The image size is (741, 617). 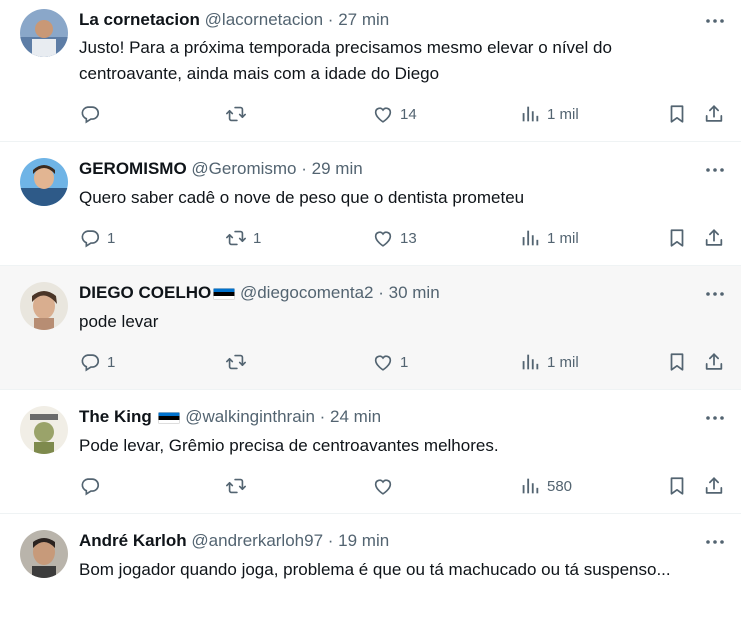 What do you see at coordinates (545, 486) in the screenshot?
I see `views-button: 580` at bounding box center [545, 486].